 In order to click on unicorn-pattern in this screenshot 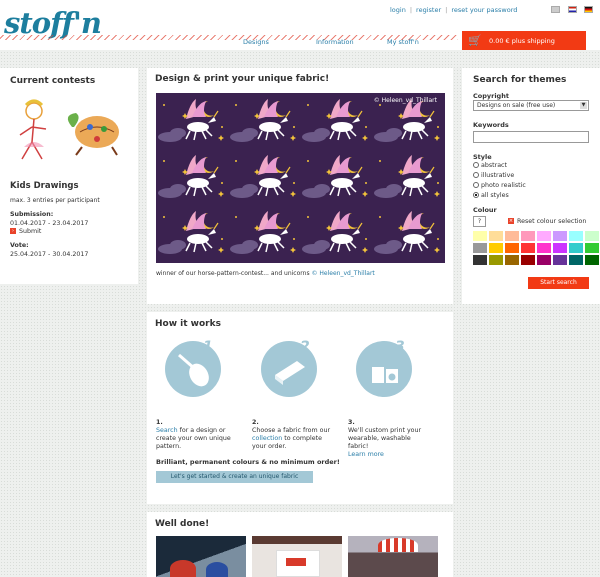, I will do `click(300, 178)`.